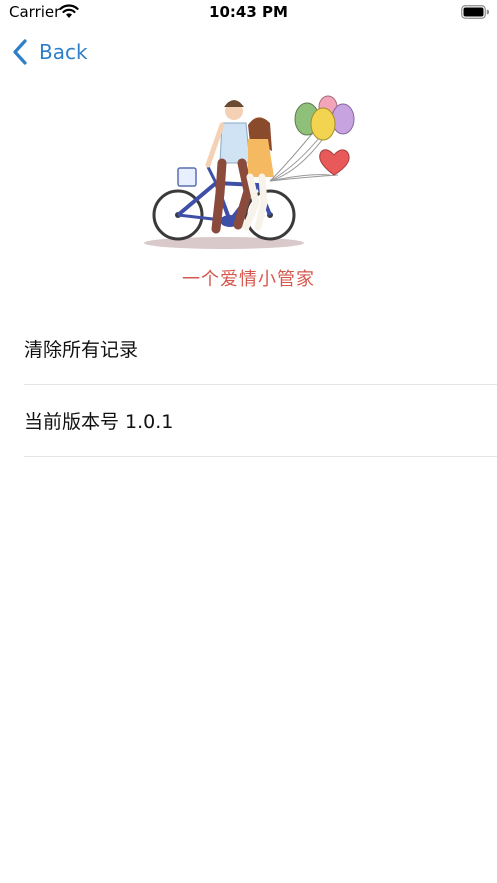  What do you see at coordinates (63, 52) in the screenshot?
I see `back-label: Back` at bounding box center [63, 52].